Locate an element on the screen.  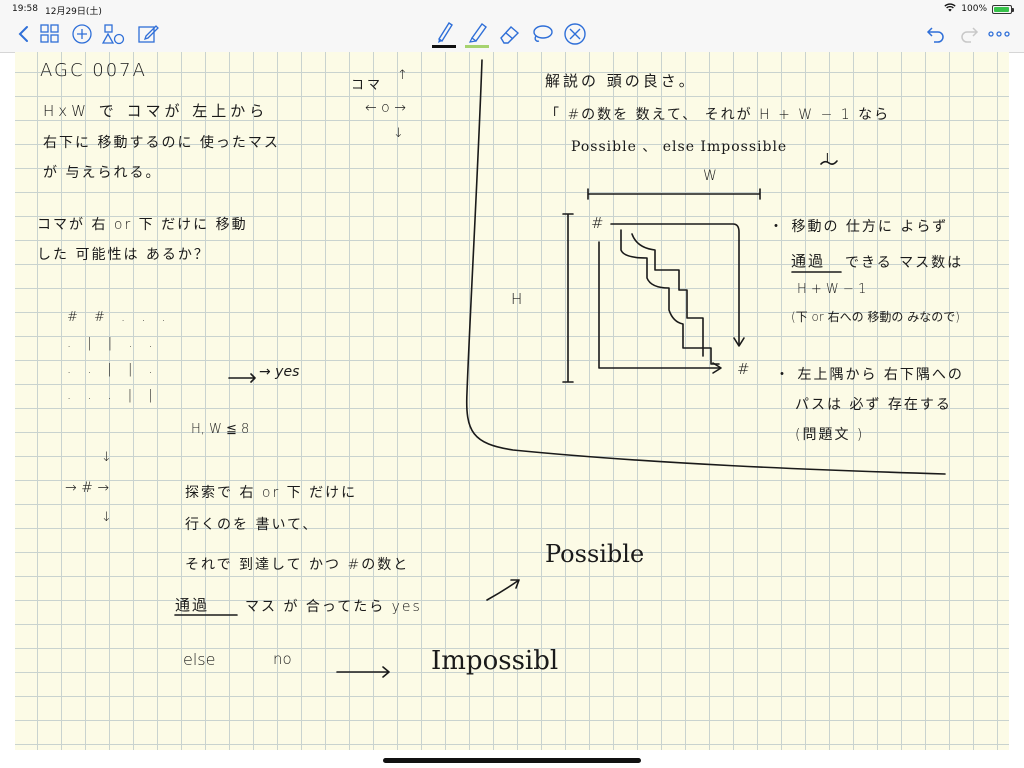
arrow-down-bottom: ↓ is located at coordinates (106, 517).